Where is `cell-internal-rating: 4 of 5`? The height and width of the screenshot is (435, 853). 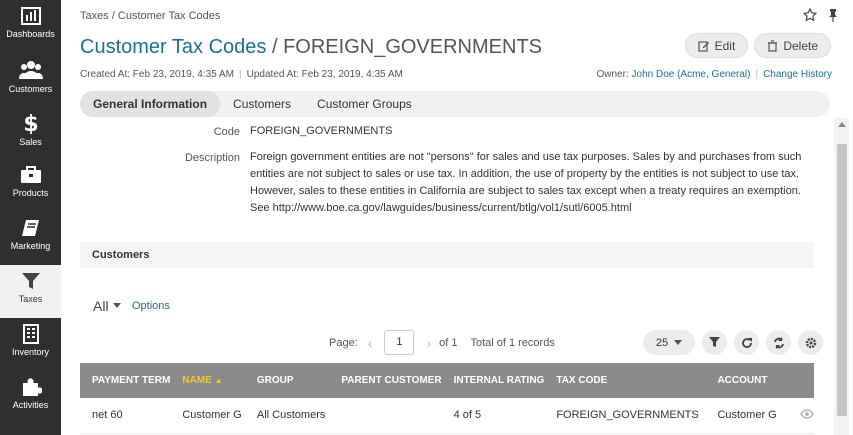
cell-internal-rating: 4 of 5 is located at coordinates (493, 416).